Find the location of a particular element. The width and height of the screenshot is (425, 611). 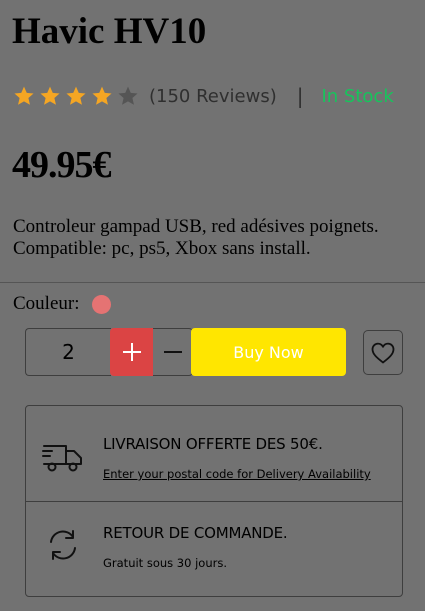

buy-now-button: Buy Now is located at coordinates (268, 352).